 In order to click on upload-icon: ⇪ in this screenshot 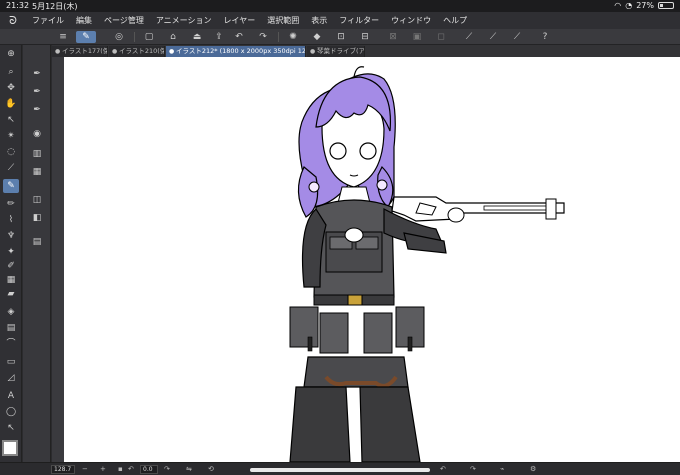, I will do `click(219, 37)`.